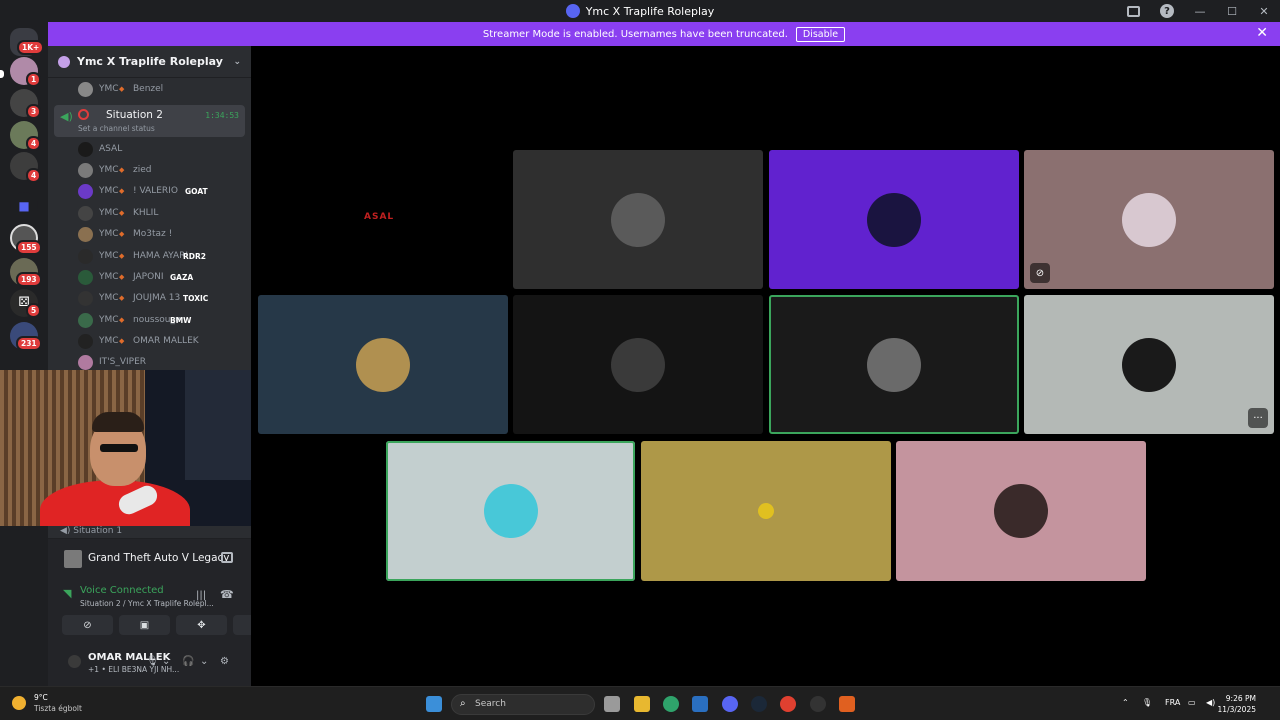  I want to click on signal-icon: ◥, so click(67, 593).